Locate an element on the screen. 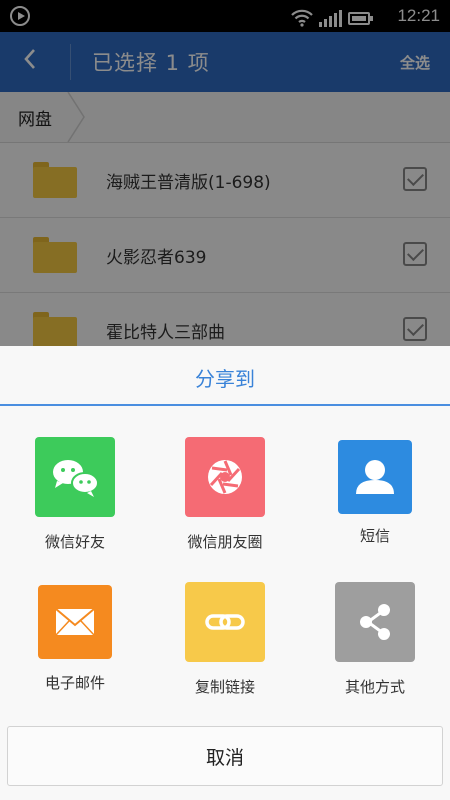  wechat-icon is located at coordinates (75, 477).